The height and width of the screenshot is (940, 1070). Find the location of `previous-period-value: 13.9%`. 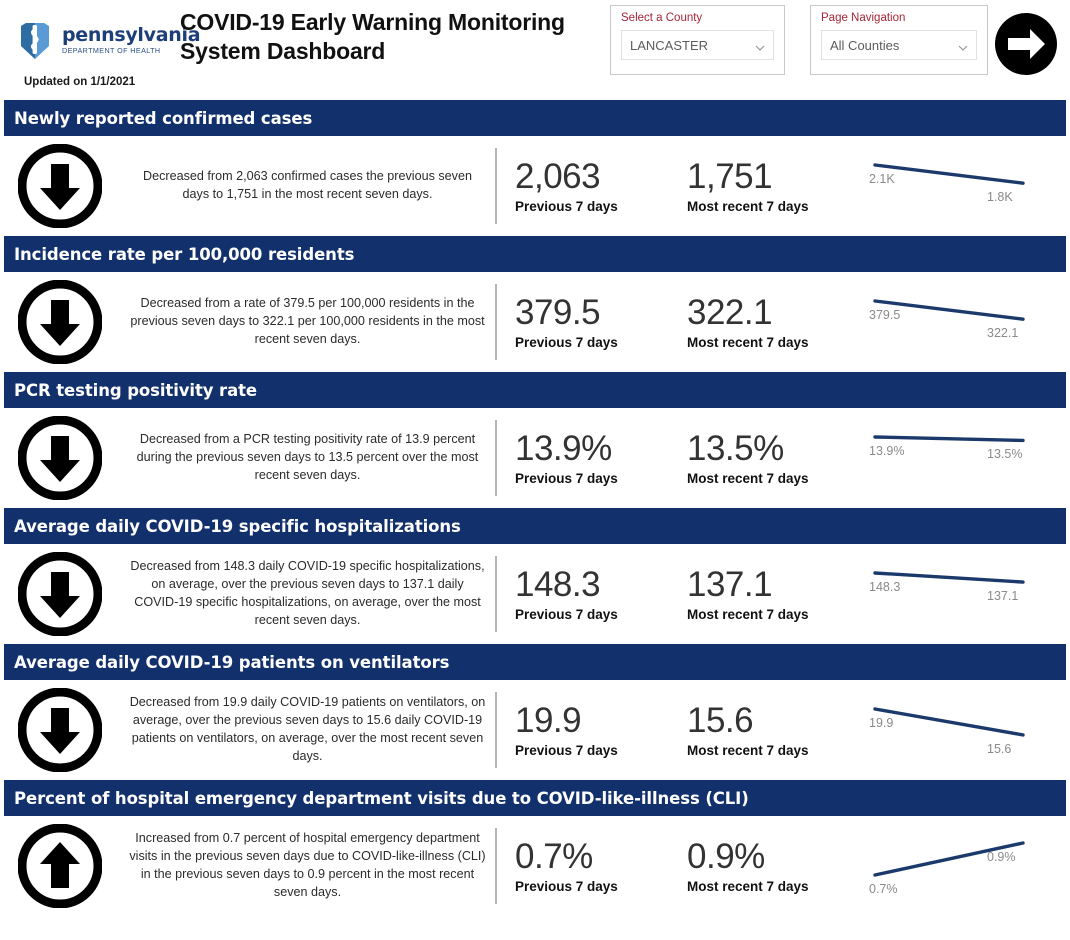

previous-period-value: 13.9% is located at coordinates (563, 449).